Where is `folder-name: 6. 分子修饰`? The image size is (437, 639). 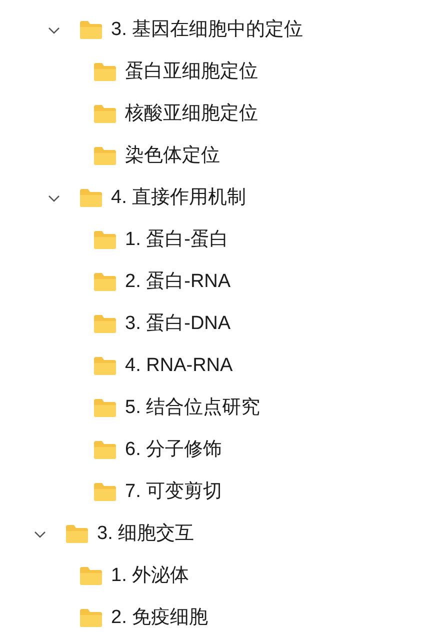
folder-name: 6. 分子修饰 is located at coordinates (173, 450).